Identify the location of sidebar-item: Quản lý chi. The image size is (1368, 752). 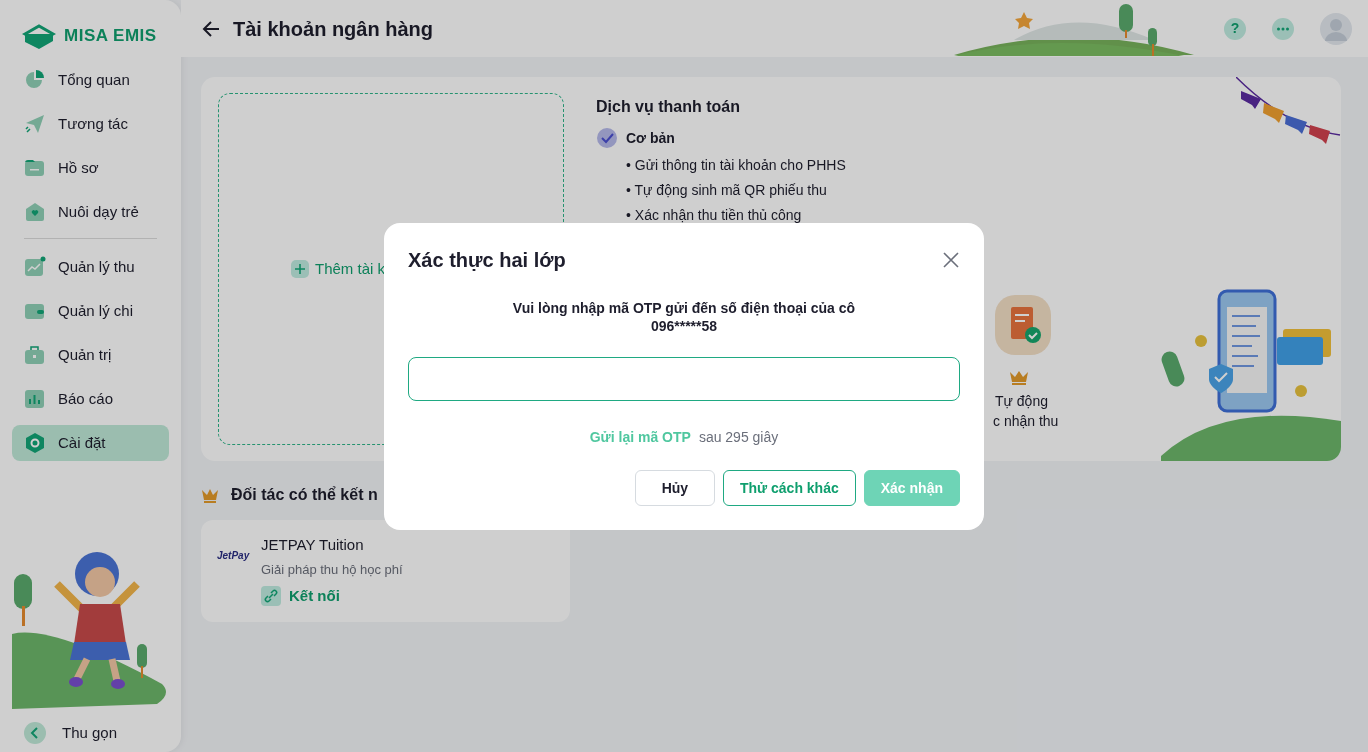
(90, 311).